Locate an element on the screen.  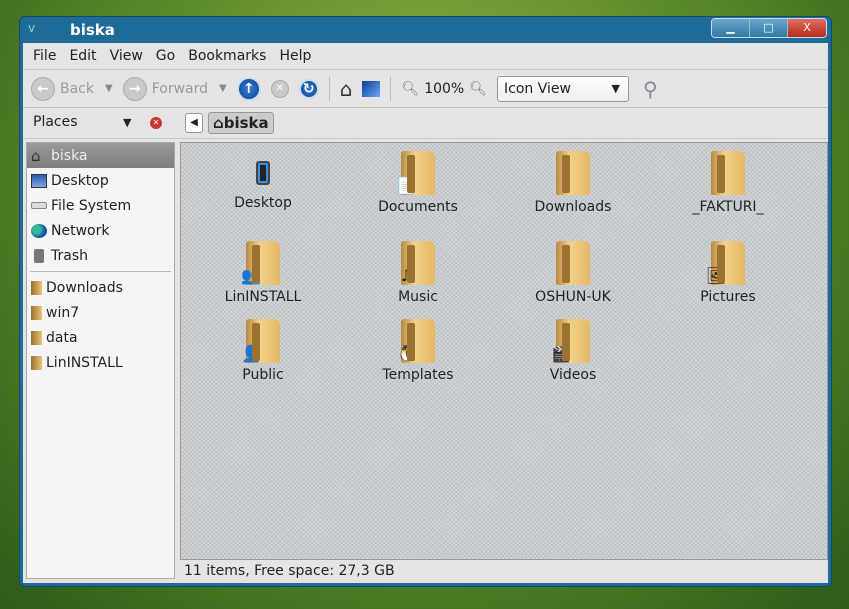
file-item: ♪ Music is located at coordinates (418, 273).